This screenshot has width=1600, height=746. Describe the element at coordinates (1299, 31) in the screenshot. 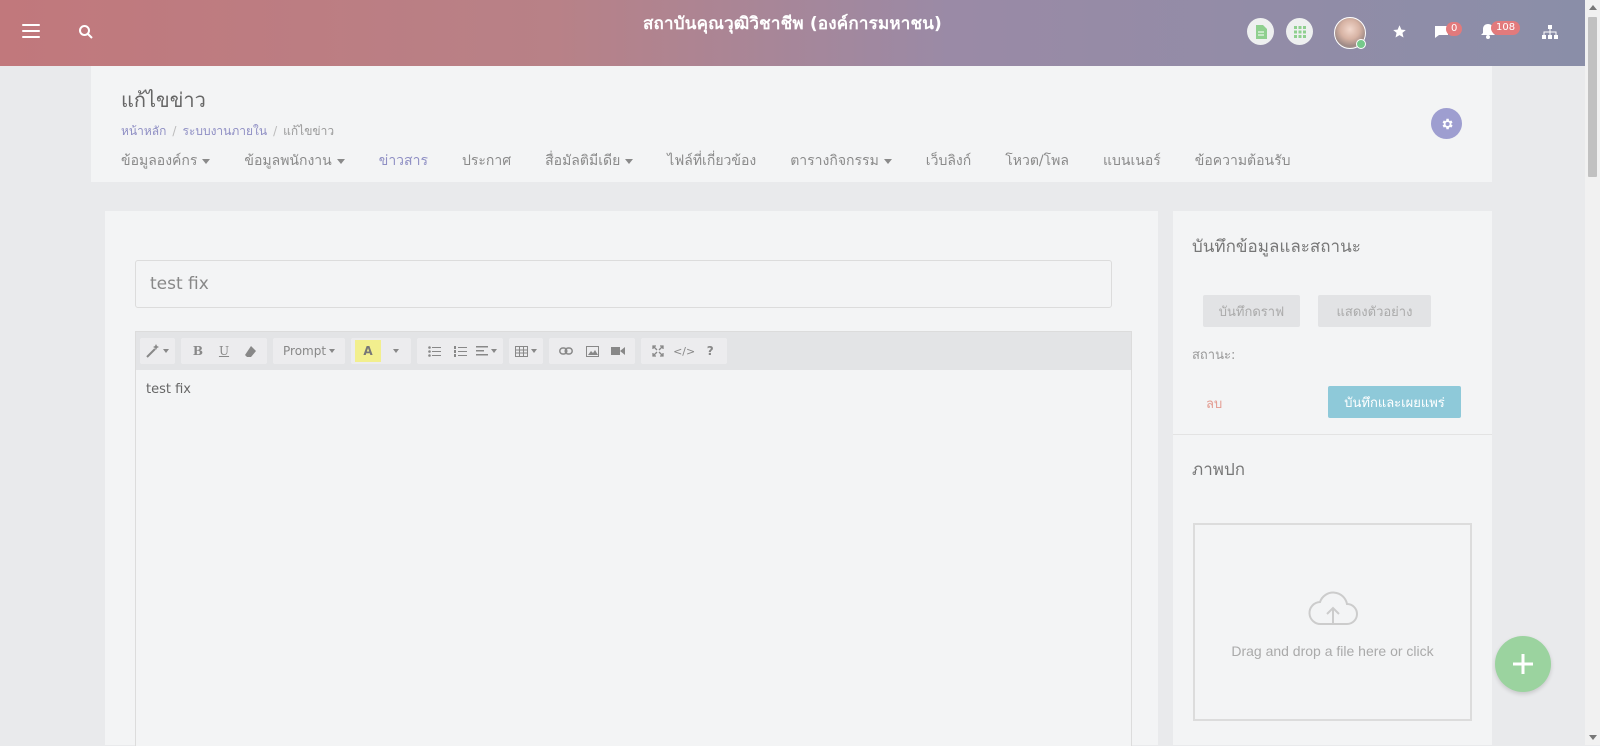

I see `grid-icon` at that location.